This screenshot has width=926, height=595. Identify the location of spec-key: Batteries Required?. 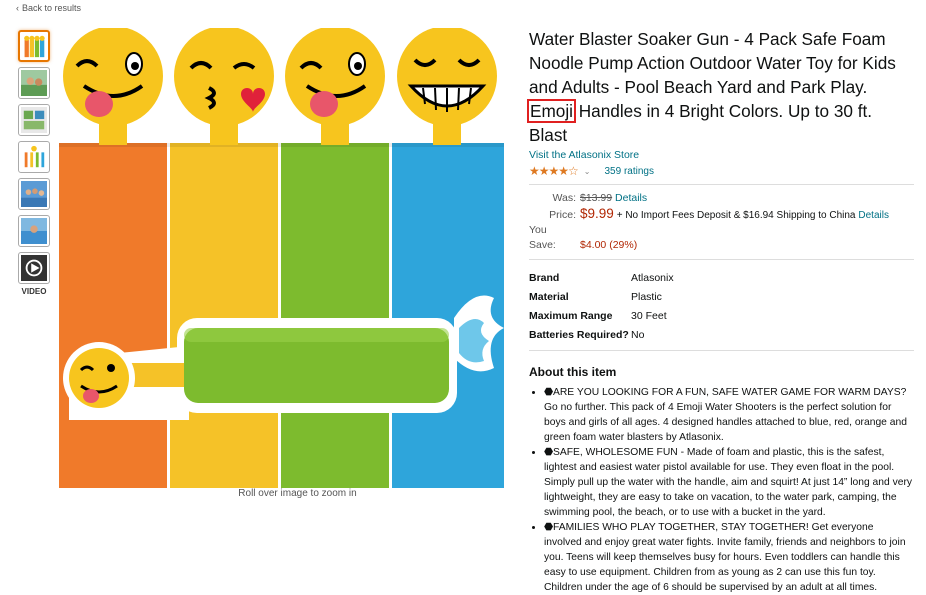
(579, 334).